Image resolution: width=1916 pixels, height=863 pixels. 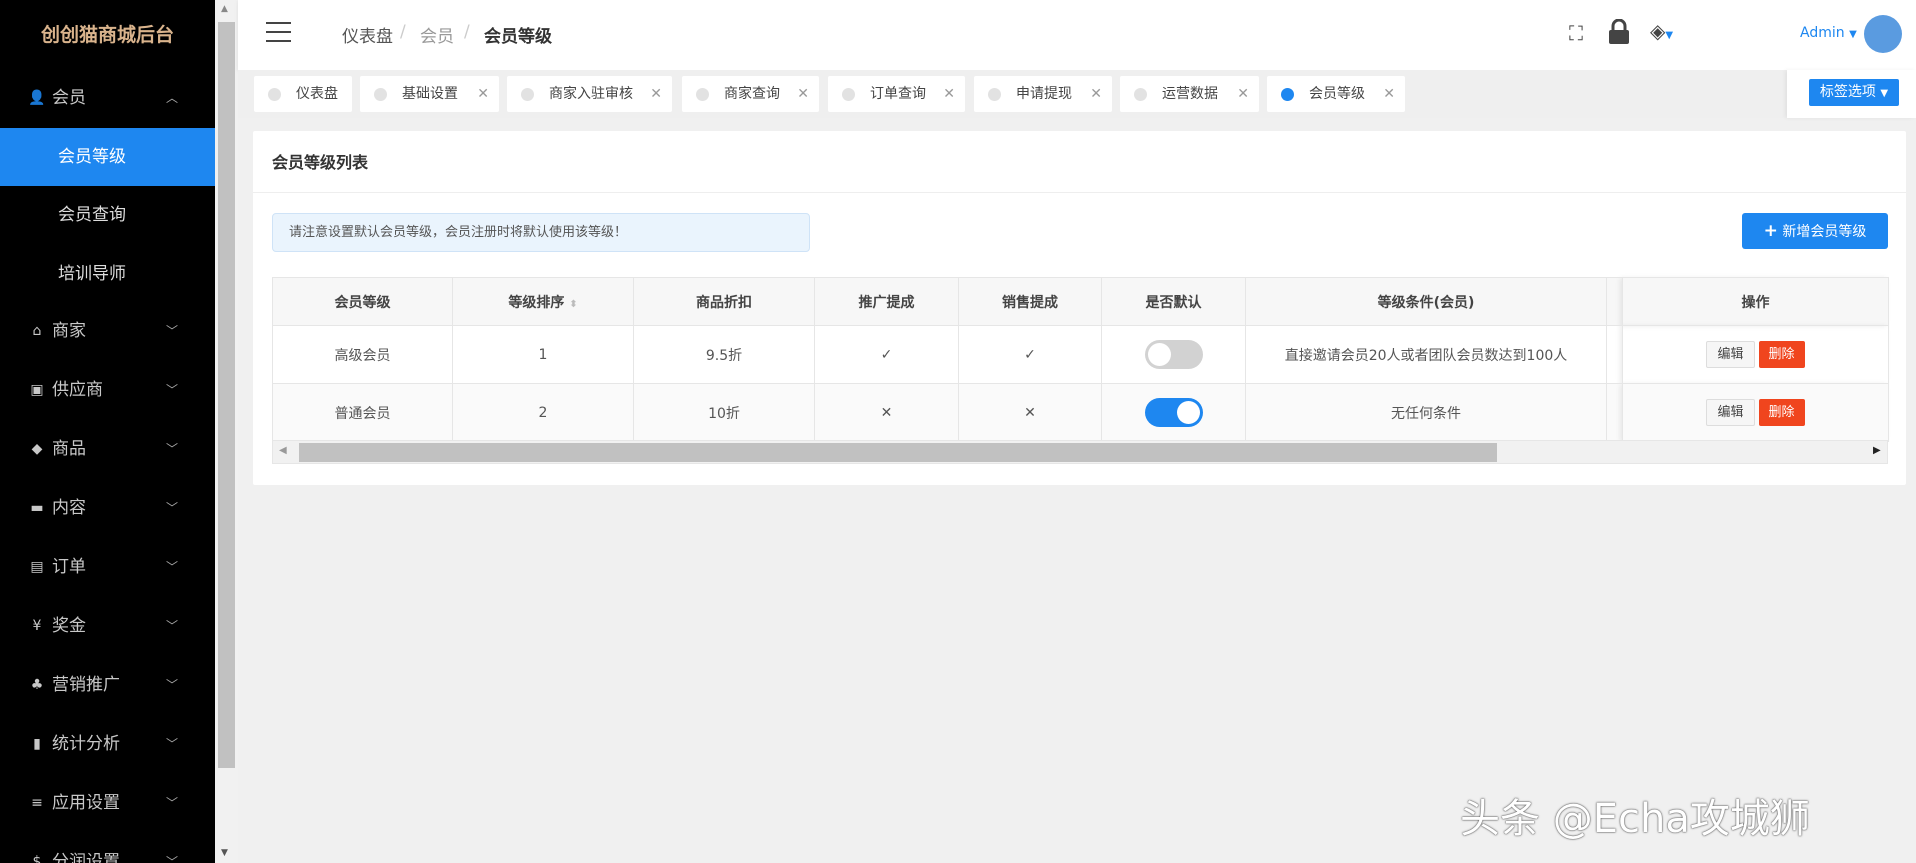 I want to click on theme-paint-icon: ◈▼, so click(x=1661, y=31).